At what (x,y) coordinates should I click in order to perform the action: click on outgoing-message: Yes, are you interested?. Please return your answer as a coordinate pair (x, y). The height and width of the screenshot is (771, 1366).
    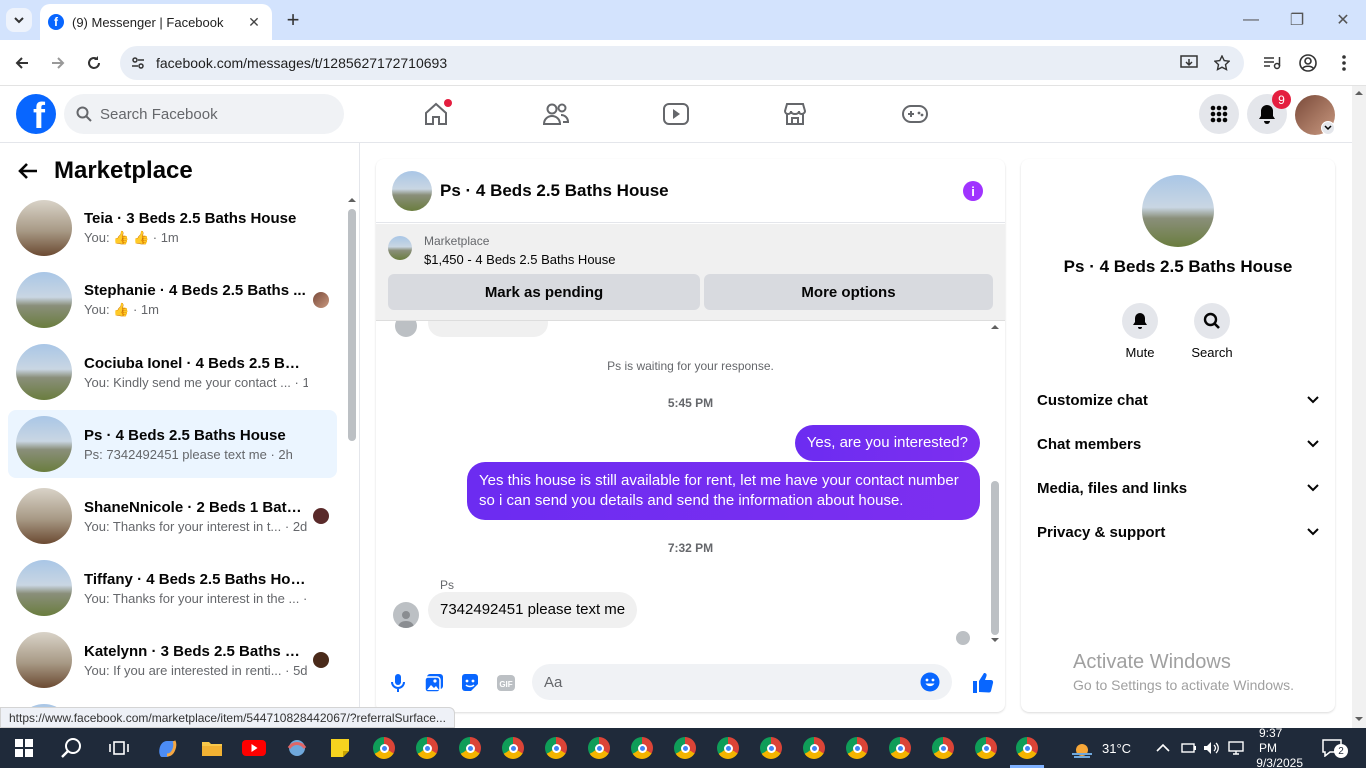
    Looking at the image, I should click on (887, 443).